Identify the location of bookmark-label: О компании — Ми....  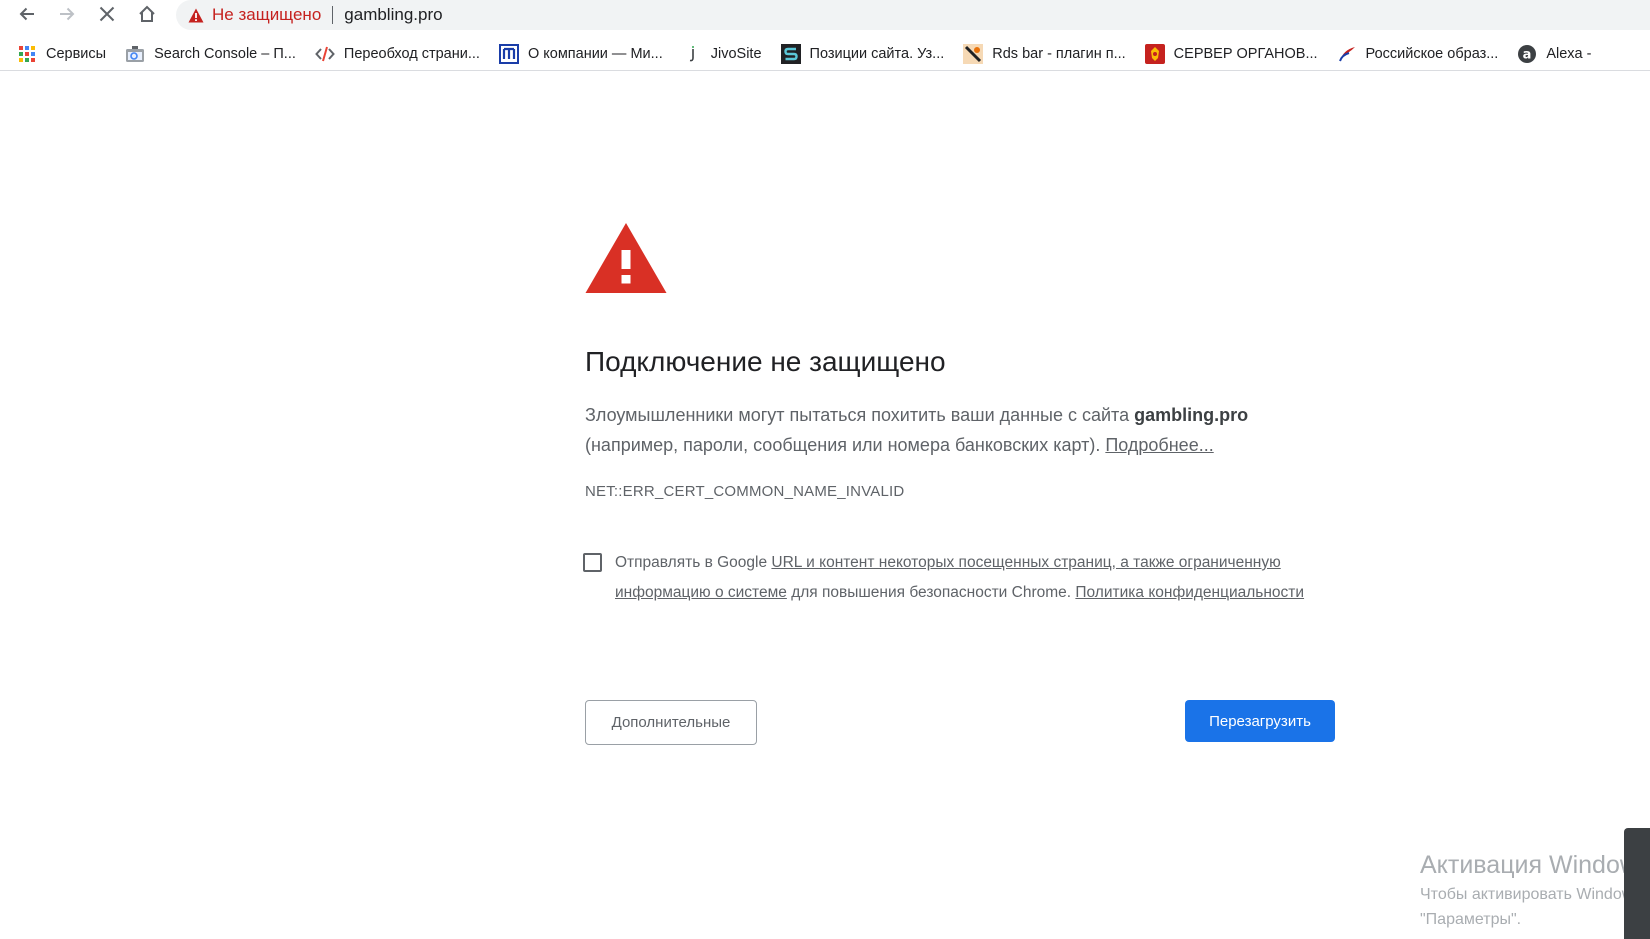
(595, 53).